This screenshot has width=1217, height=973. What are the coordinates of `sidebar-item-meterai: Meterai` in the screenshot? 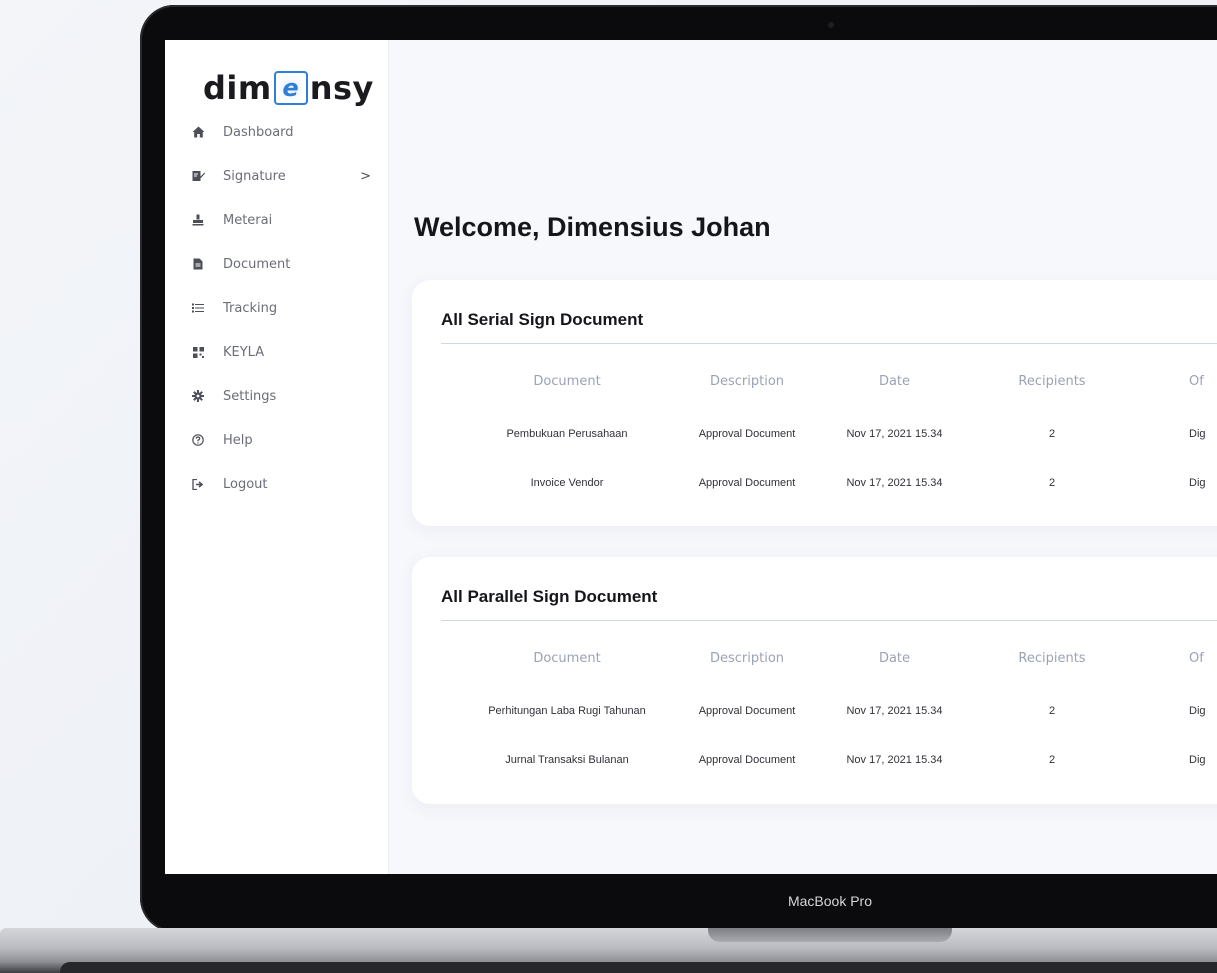 It's located at (277, 220).